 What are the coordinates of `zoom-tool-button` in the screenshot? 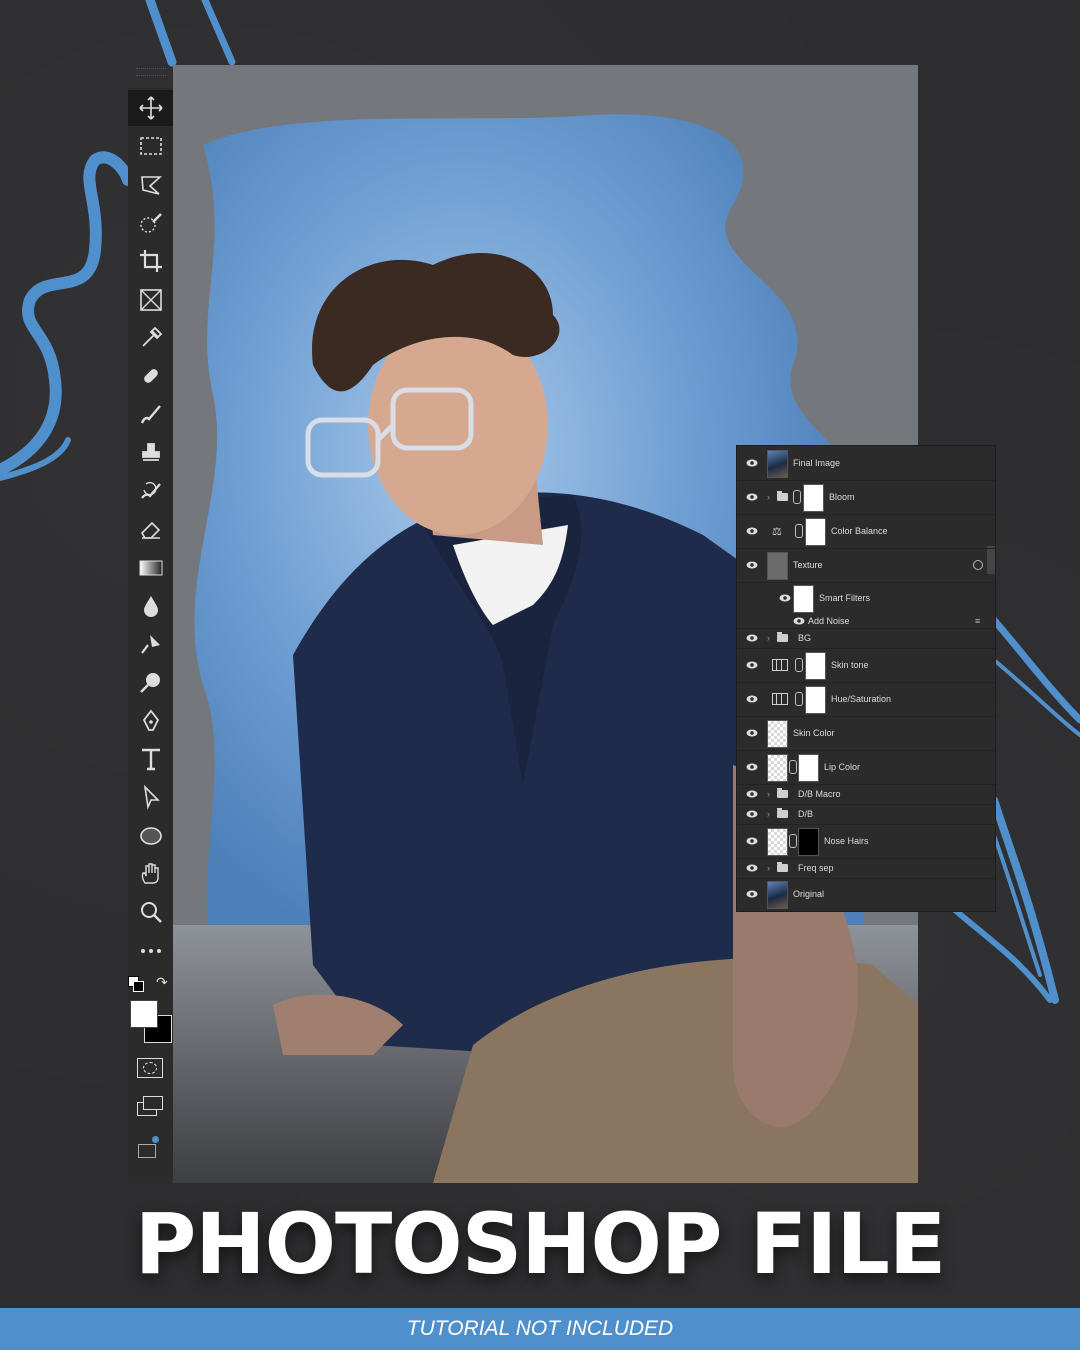 It's located at (150, 912).